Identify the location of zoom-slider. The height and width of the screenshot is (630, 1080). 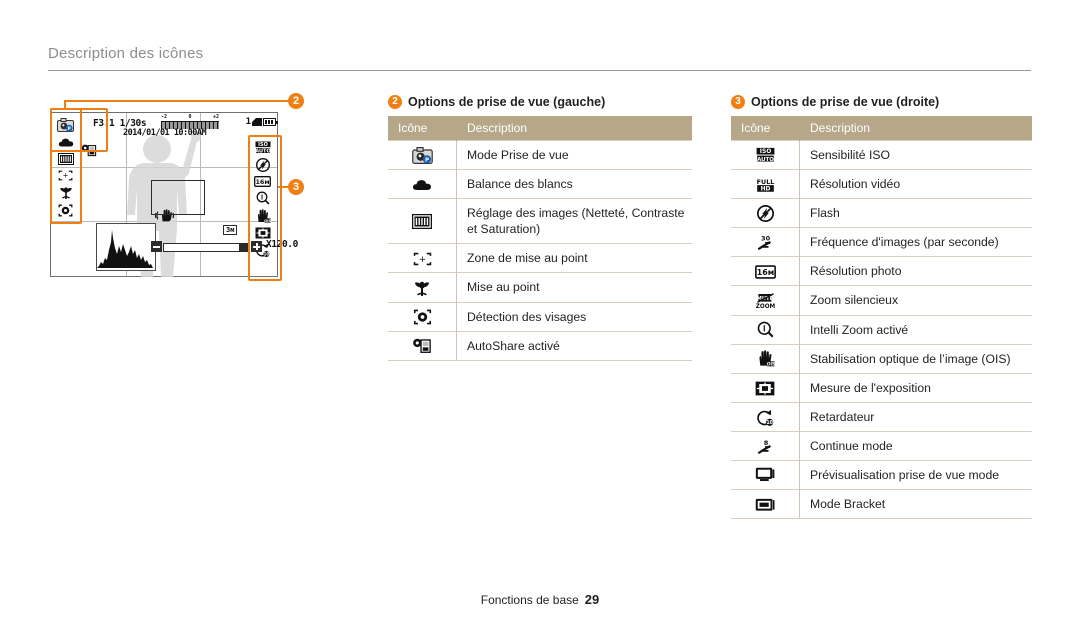
(206, 247).